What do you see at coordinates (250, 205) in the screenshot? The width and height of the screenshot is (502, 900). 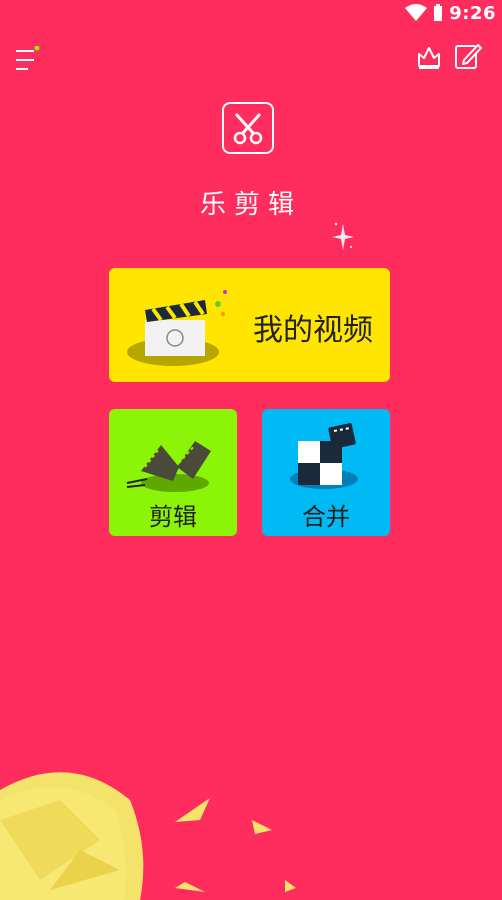 I see `app-title: 乐剪辑` at bounding box center [250, 205].